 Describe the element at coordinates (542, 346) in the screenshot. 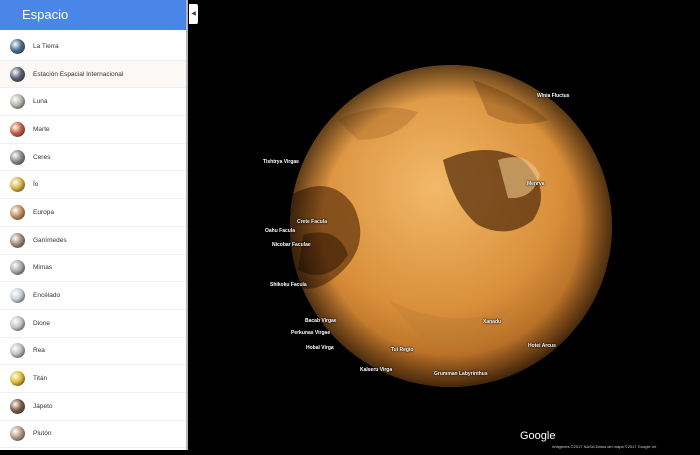

I see `map-label-hotei-arcus: Hotei Arcus` at that location.